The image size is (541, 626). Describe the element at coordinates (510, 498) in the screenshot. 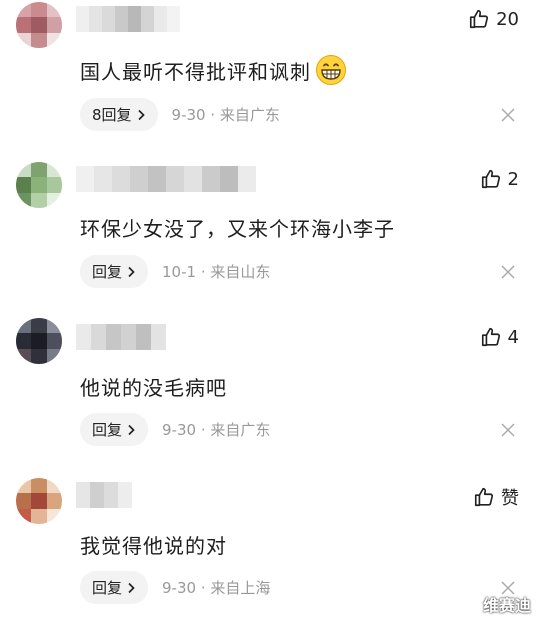

I see `like-label: 赞` at that location.